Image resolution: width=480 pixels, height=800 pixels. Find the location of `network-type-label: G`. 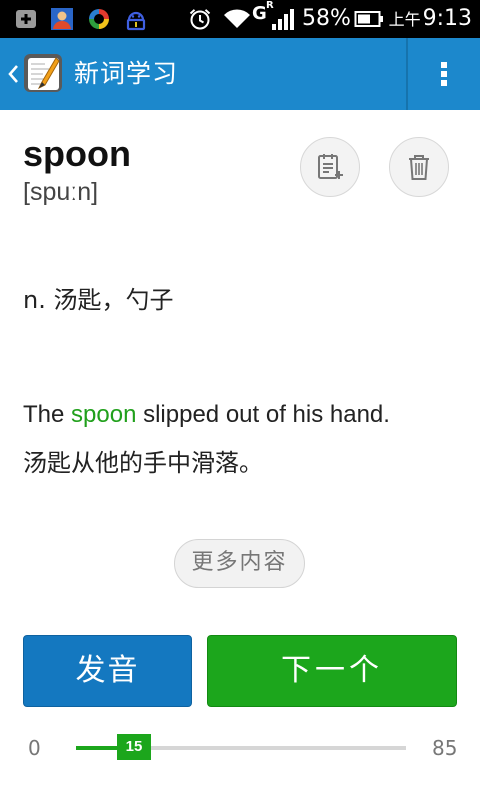

network-type-label: G is located at coordinates (259, 13).